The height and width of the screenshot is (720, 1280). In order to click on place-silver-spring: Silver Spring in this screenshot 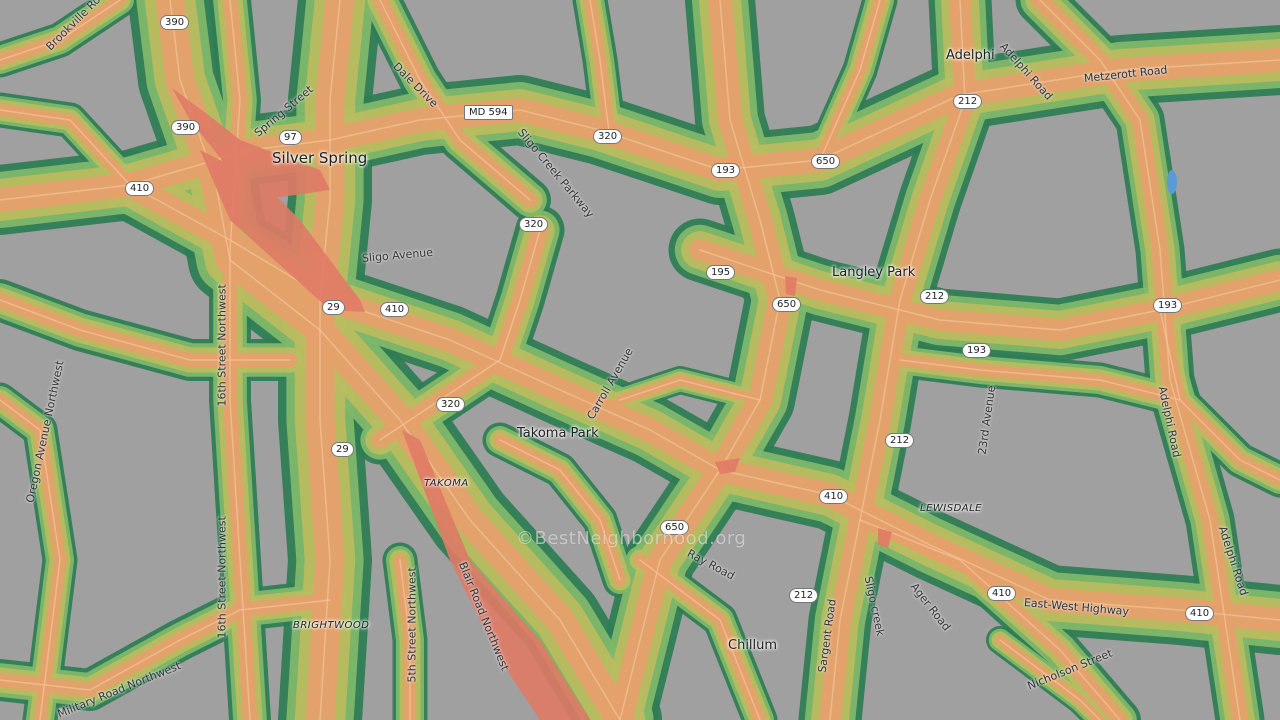, I will do `click(320, 158)`.